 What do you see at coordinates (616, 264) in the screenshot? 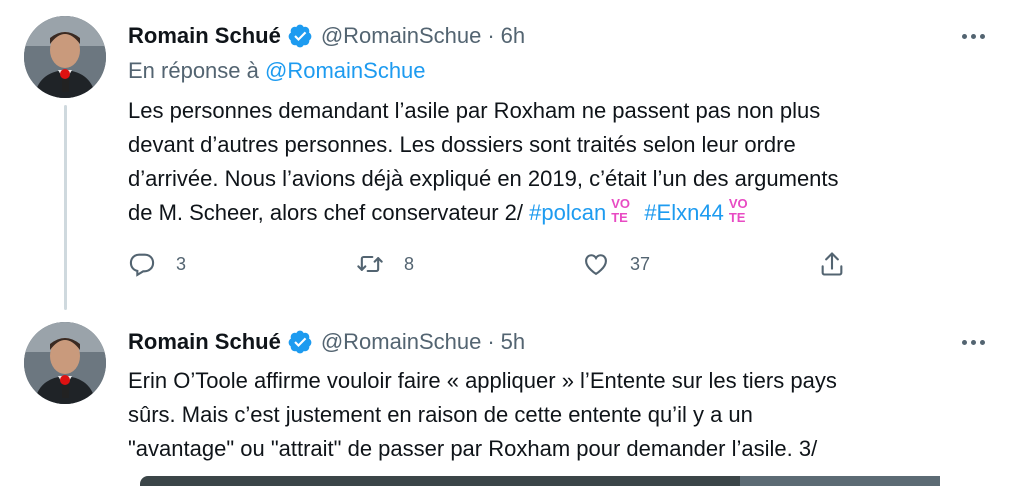
I see `like-button: 37` at bounding box center [616, 264].